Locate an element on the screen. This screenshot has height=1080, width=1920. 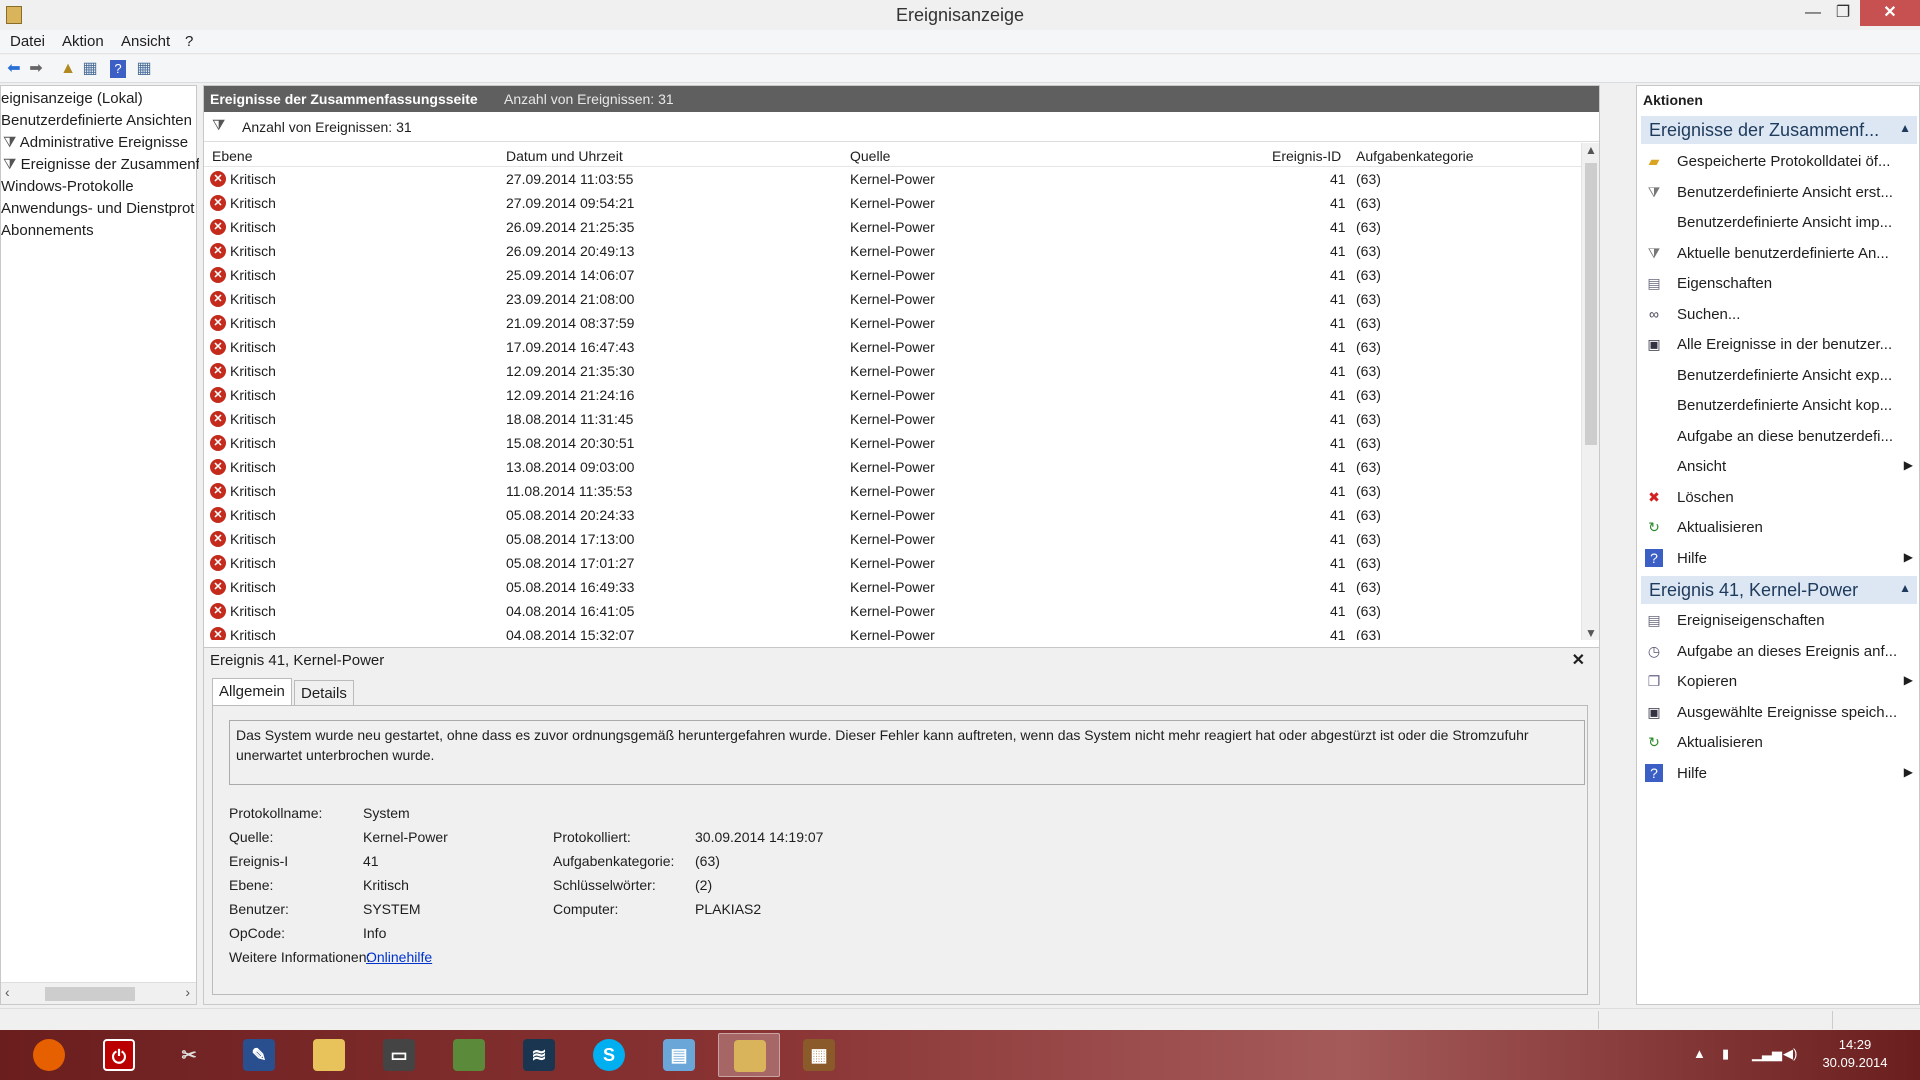
taskbar-minecraft is located at coordinates (469, 1055).